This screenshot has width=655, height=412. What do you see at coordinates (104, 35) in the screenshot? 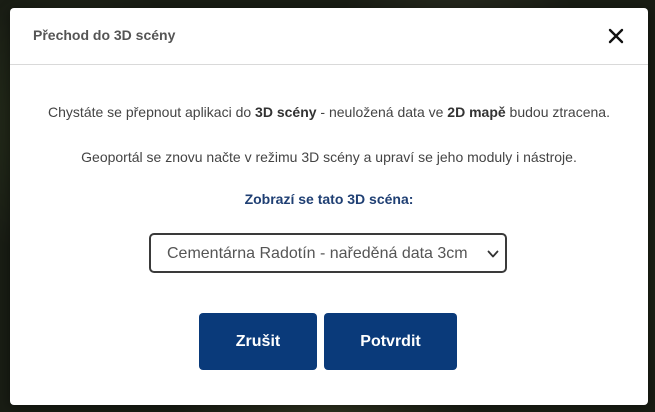
I see `dialog-title: Přechod do 3D scény` at bounding box center [104, 35].